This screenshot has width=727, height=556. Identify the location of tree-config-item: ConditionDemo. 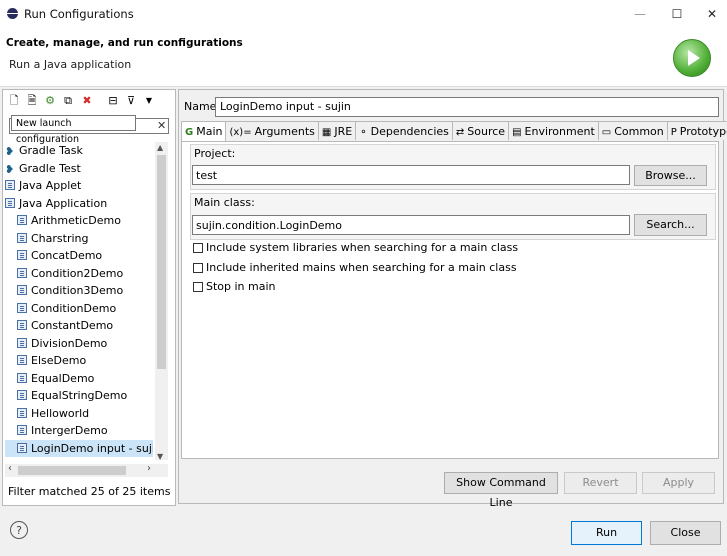
(79, 309).